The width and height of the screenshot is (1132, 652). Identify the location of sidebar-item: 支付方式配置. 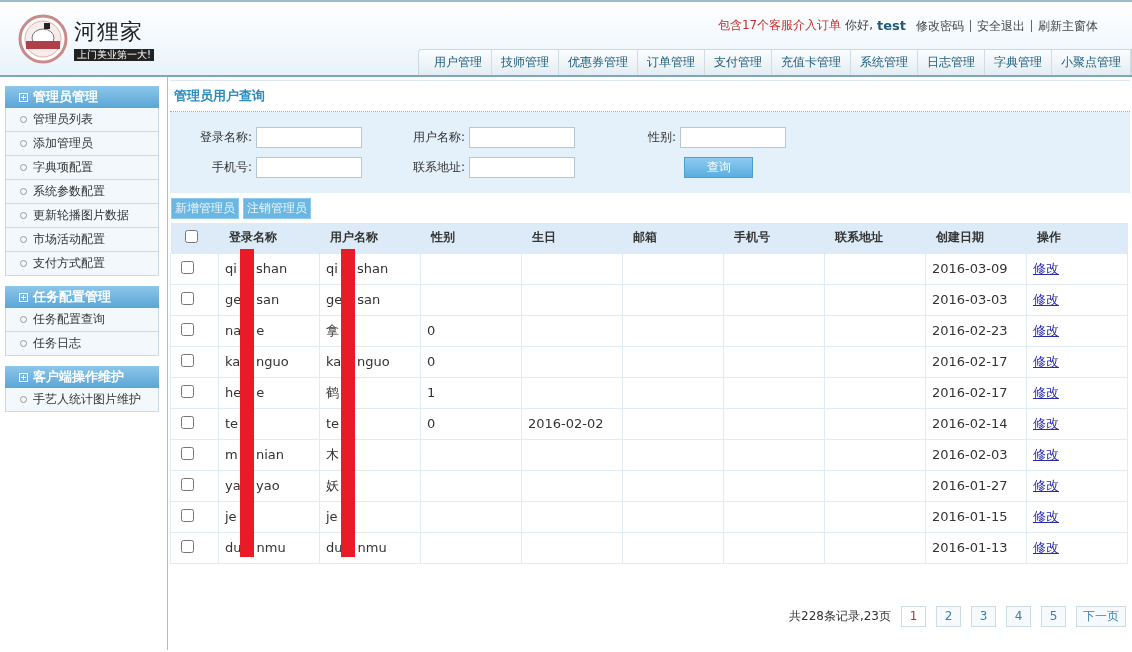
(82, 264).